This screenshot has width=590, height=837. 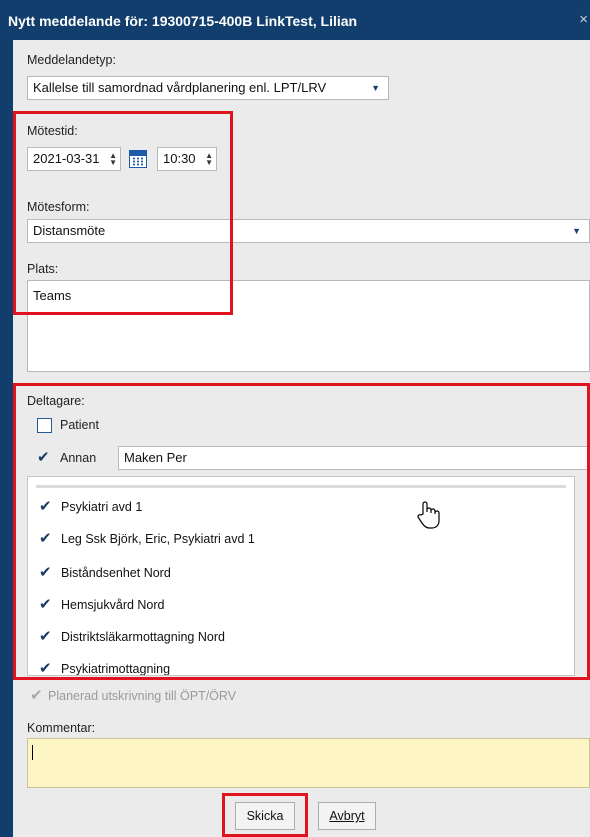 I want to click on list-item: ✔ Hemsjukvård Nord, so click(x=298, y=605).